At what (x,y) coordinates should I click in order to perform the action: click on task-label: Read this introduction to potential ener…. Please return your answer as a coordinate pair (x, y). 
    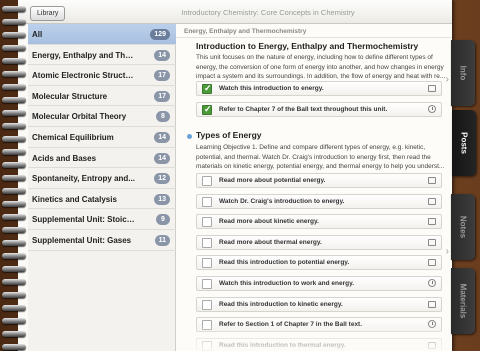
    Looking at the image, I should click on (284, 263).